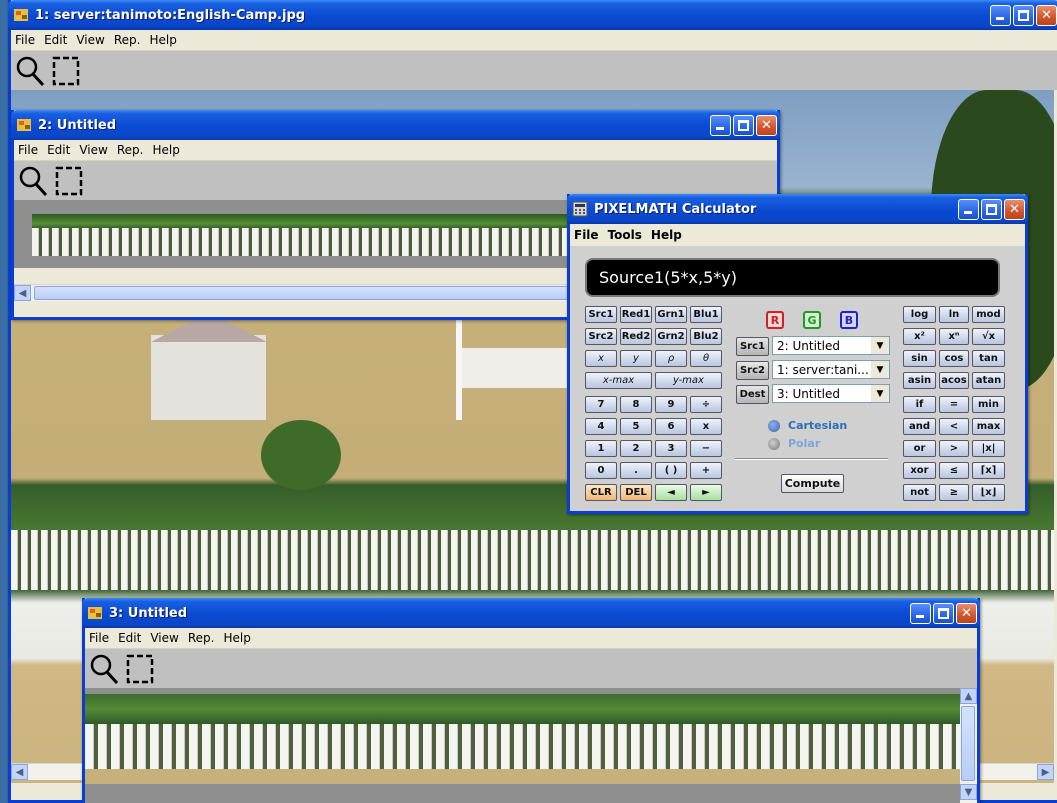  I want to click on key-plus: +, so click(706, 470).